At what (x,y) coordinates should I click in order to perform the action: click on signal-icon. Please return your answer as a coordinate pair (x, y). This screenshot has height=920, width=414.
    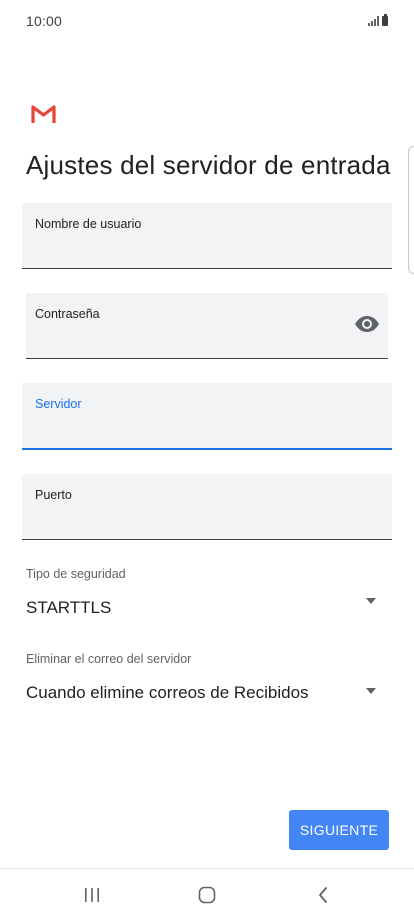
    Looking at the image, I should click on (373, 21).